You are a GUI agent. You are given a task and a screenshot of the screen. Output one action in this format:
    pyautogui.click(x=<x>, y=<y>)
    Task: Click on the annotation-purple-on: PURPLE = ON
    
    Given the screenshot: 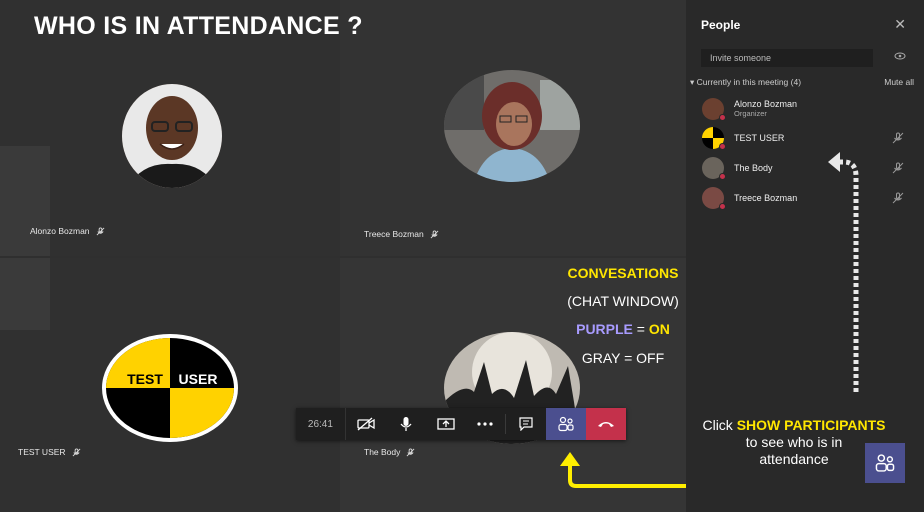 What is the action you would take?
    pyautogui.click(x=623, y=329)
    